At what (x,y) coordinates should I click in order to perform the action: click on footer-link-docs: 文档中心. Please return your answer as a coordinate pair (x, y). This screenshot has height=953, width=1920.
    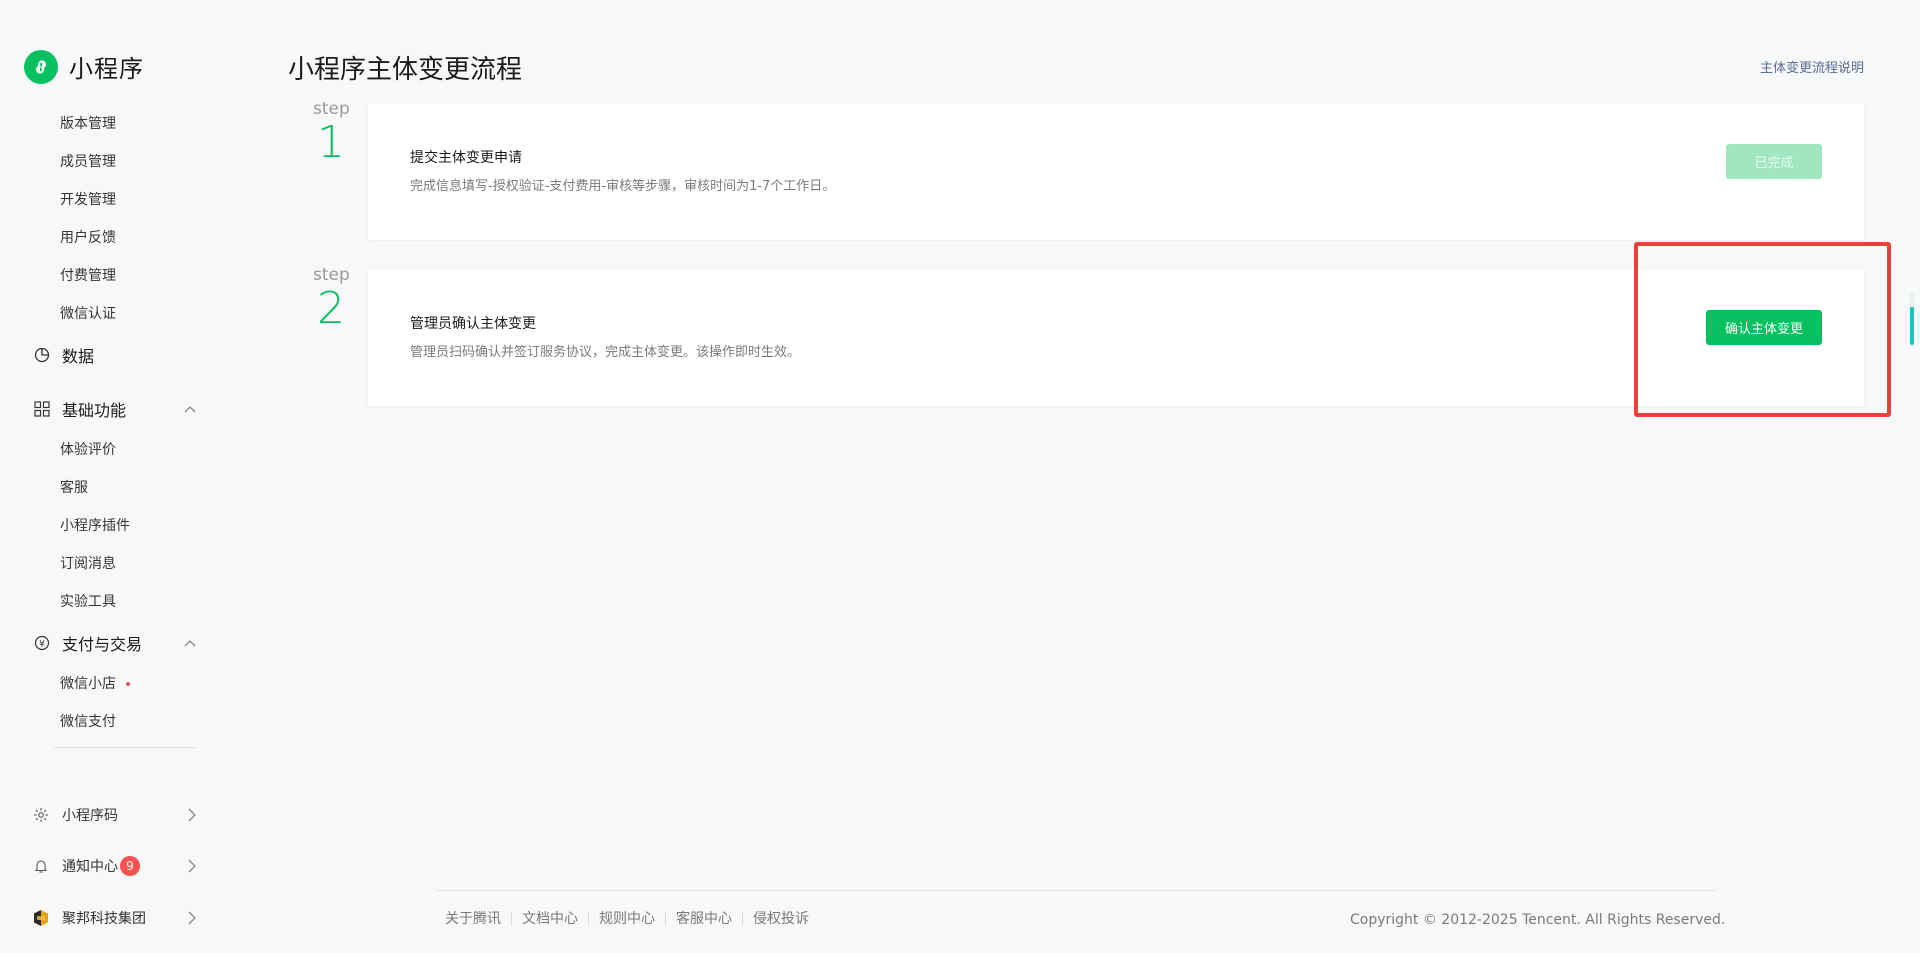
    Looking at the image, I should click on (549, 919).